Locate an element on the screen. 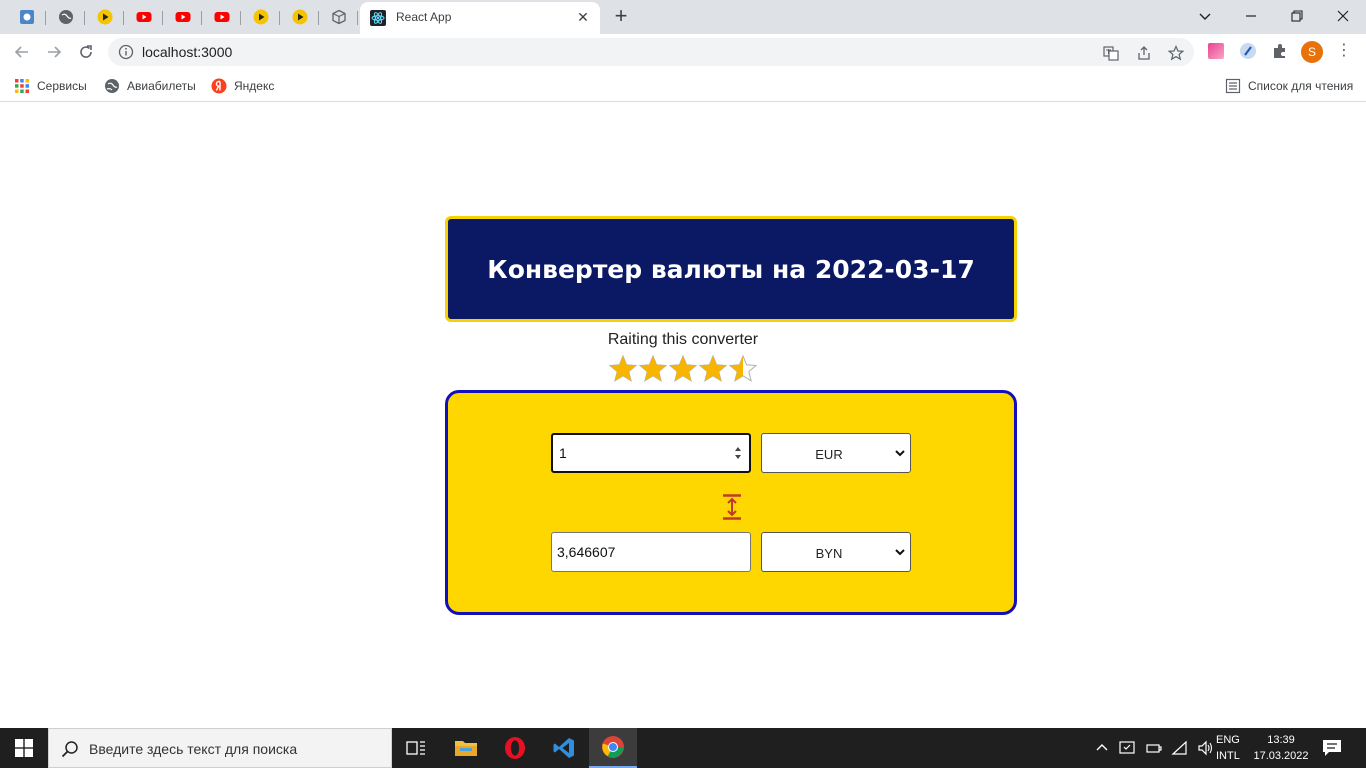 The height and width of the screenshot is (768, 1366). result-value: 3,646607 is located at coordinates (586, 552).